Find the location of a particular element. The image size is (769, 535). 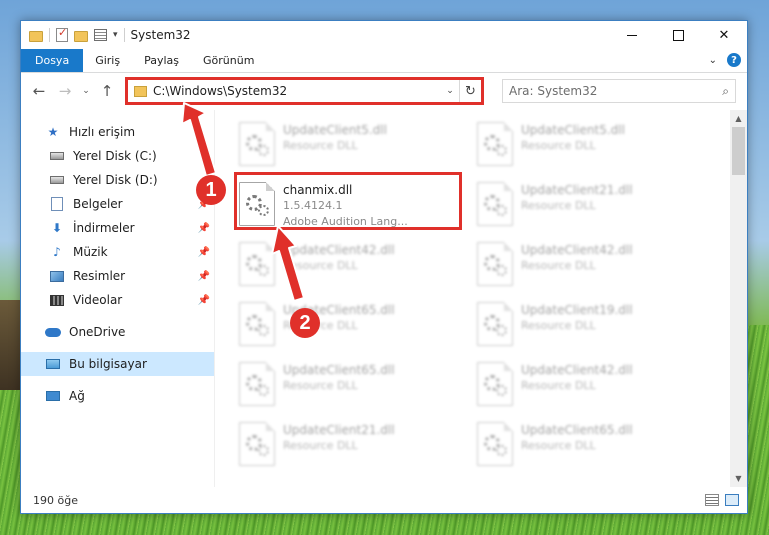

pictures-icon is located at coordinates (57, 276).